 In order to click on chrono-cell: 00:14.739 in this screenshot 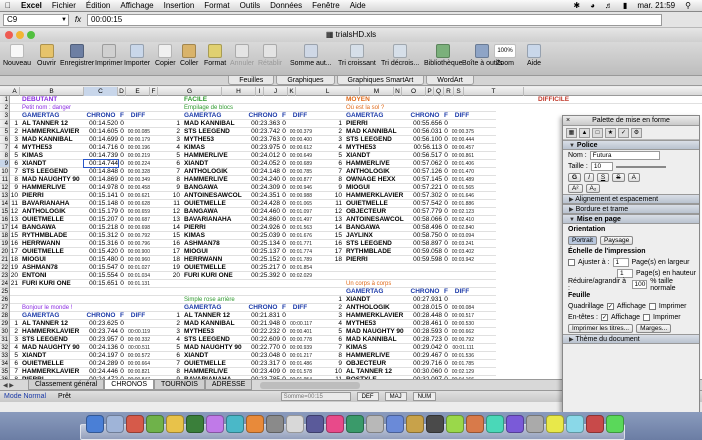, I will do `click(101, 155)`.